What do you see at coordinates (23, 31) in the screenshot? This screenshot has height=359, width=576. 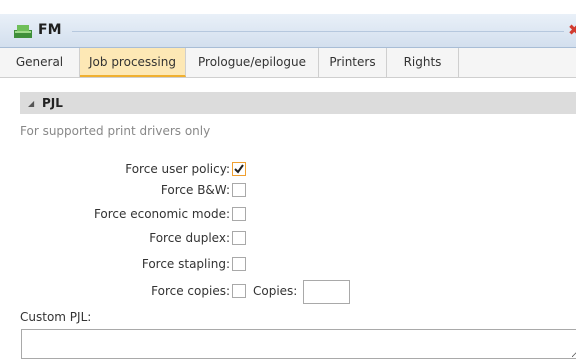 I see `fm-app-icon` at bounding box center [23, 31].